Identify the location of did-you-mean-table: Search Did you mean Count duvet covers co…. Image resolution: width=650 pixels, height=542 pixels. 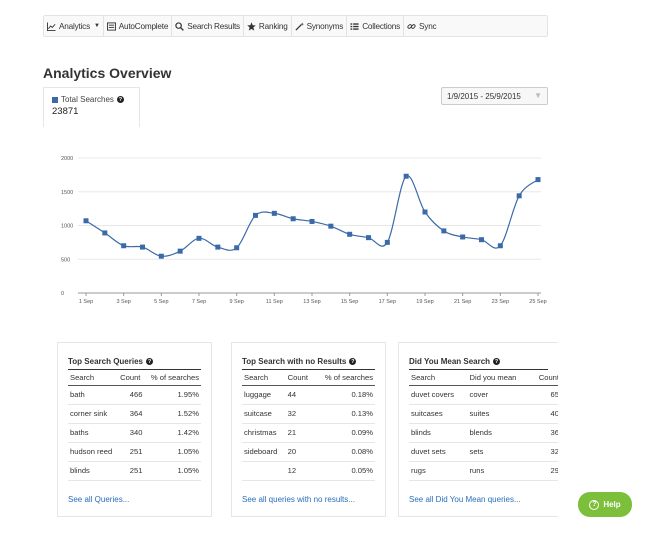
(483, 425).